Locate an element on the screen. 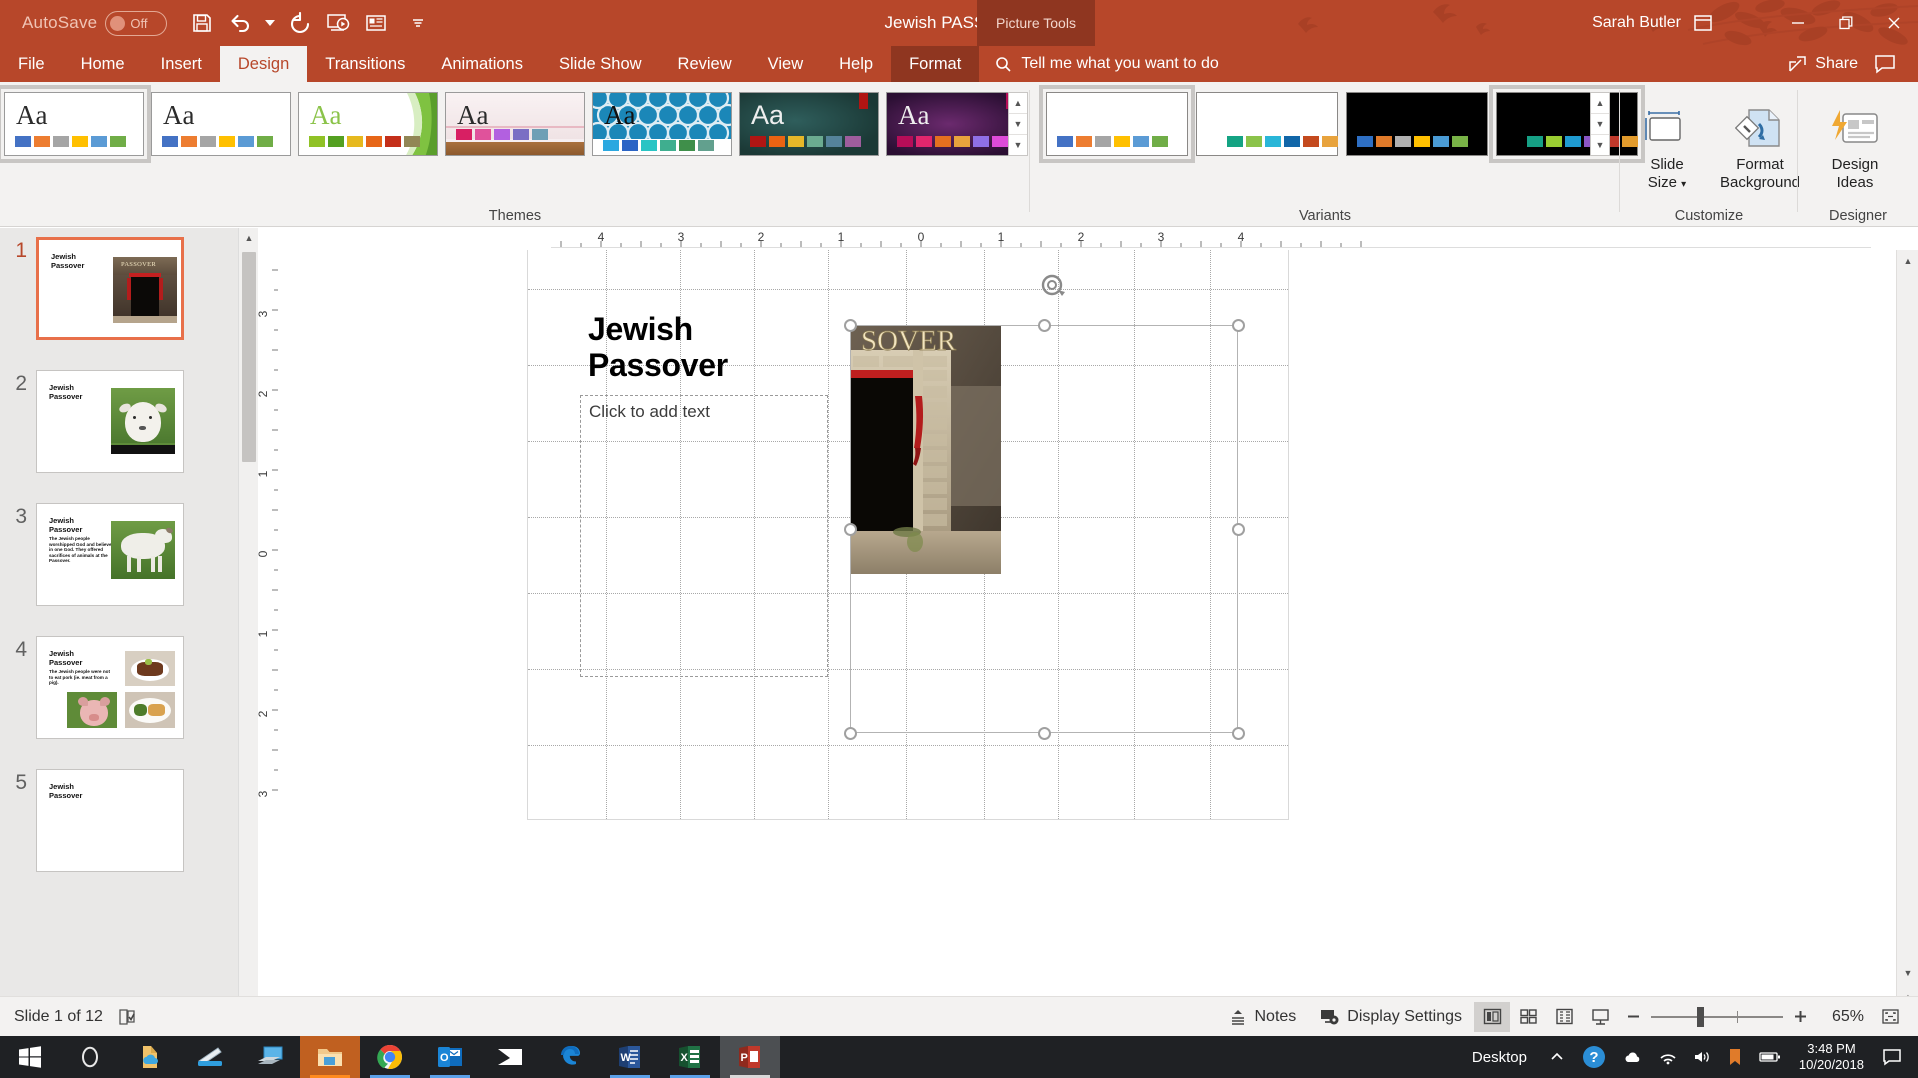  scrollbar-thumb is located at coordinates (249, 357).